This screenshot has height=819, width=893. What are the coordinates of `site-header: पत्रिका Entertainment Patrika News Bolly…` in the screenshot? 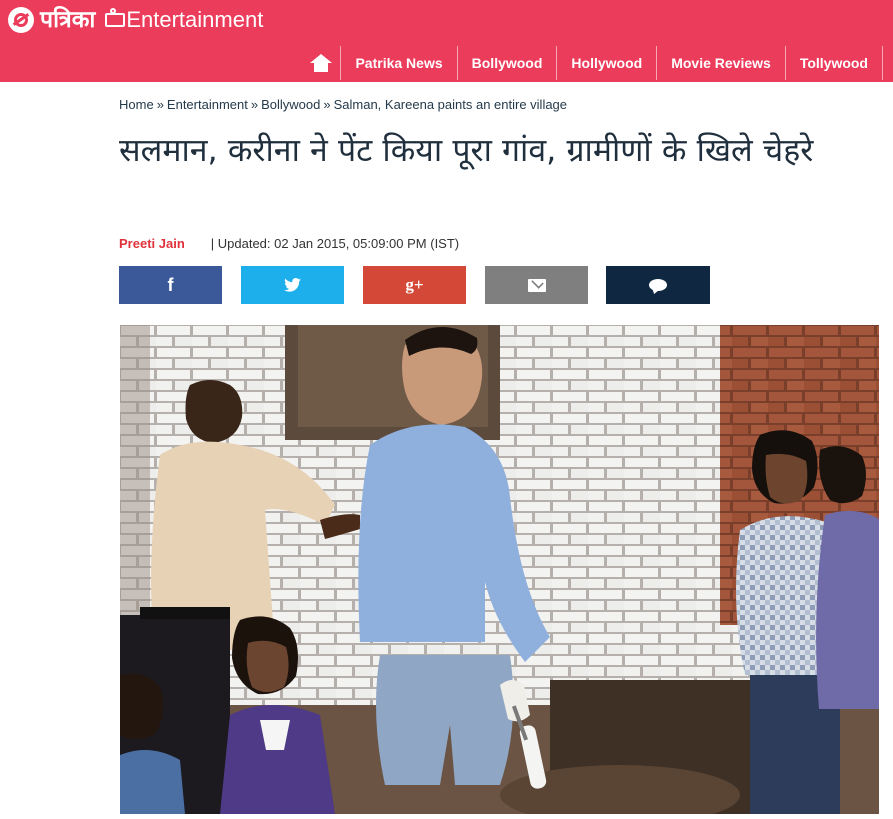 It's located at (446, 41).